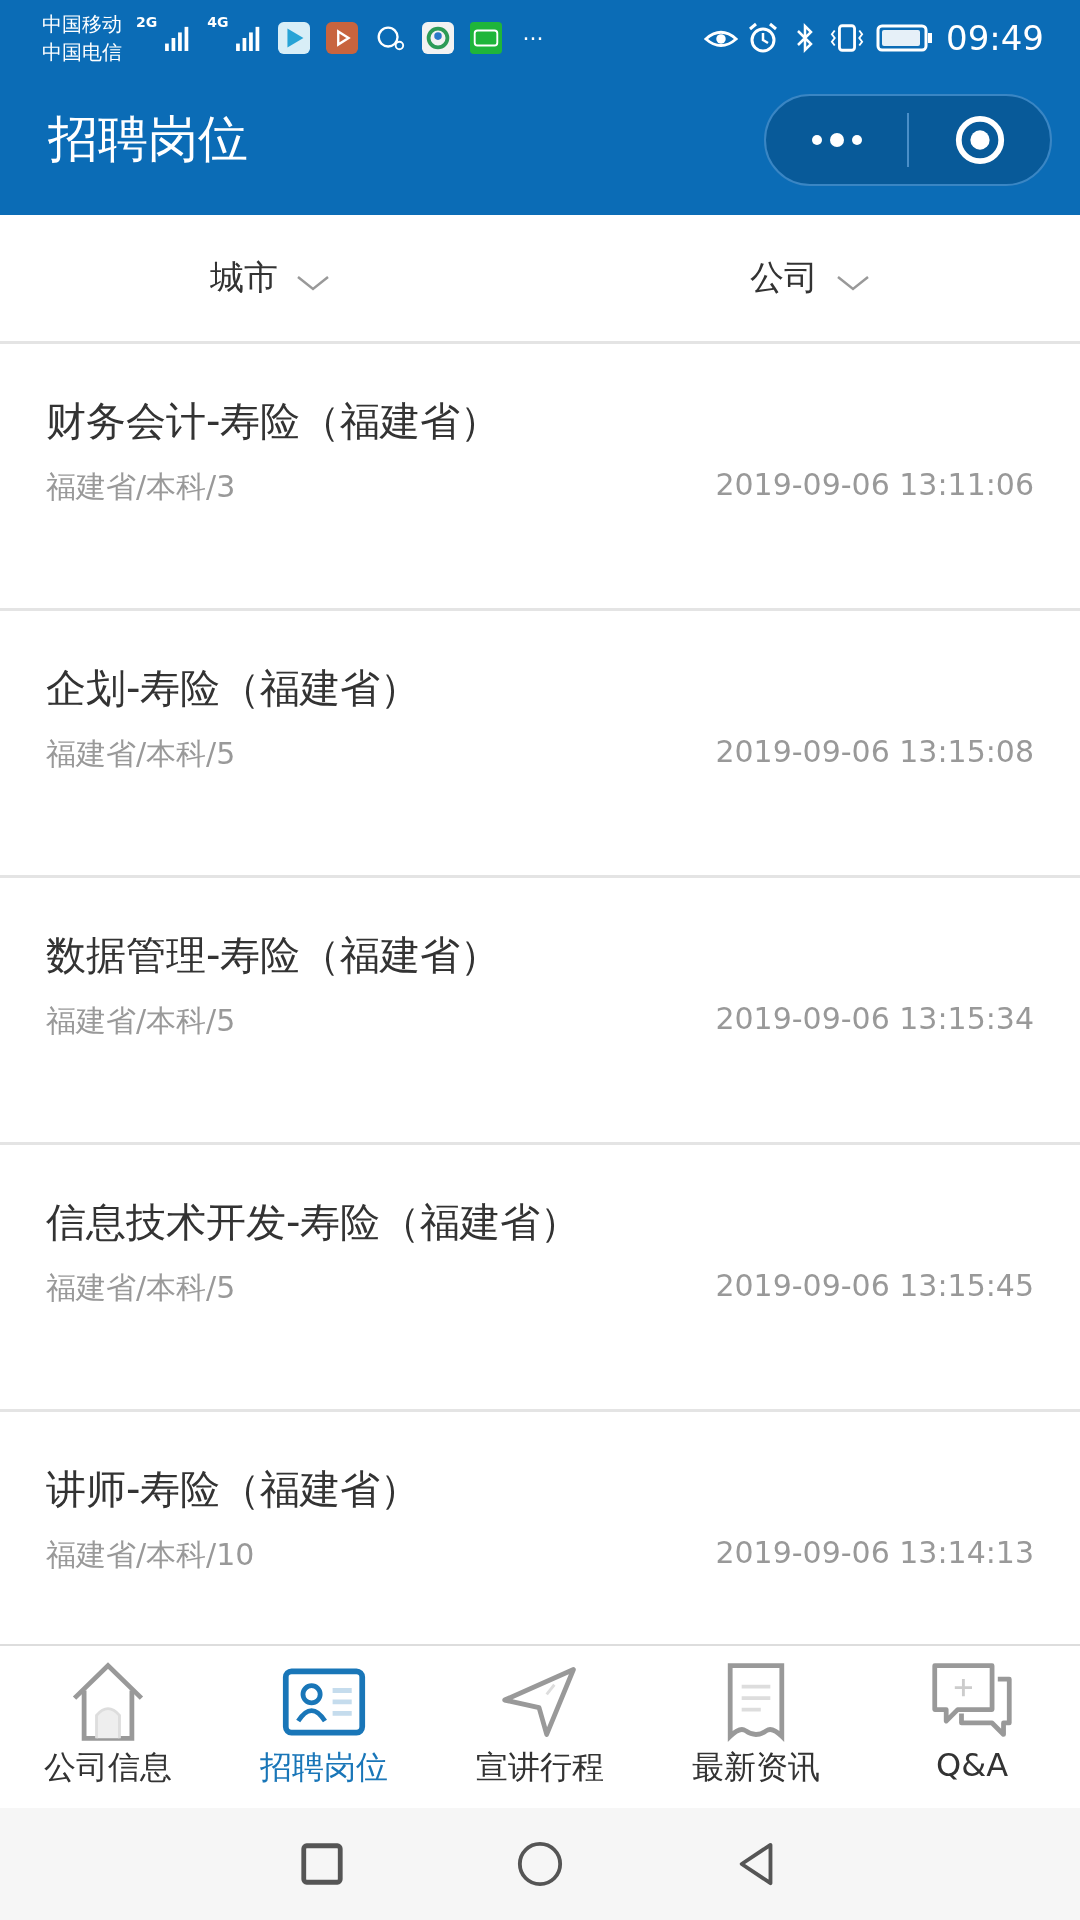 The width and height of the screenshot is (1080, 1920). Describe the element at coordinates (274, 421) in the screenshot. I see `job-title: 财务会计-寿险（福建省）` at that location.